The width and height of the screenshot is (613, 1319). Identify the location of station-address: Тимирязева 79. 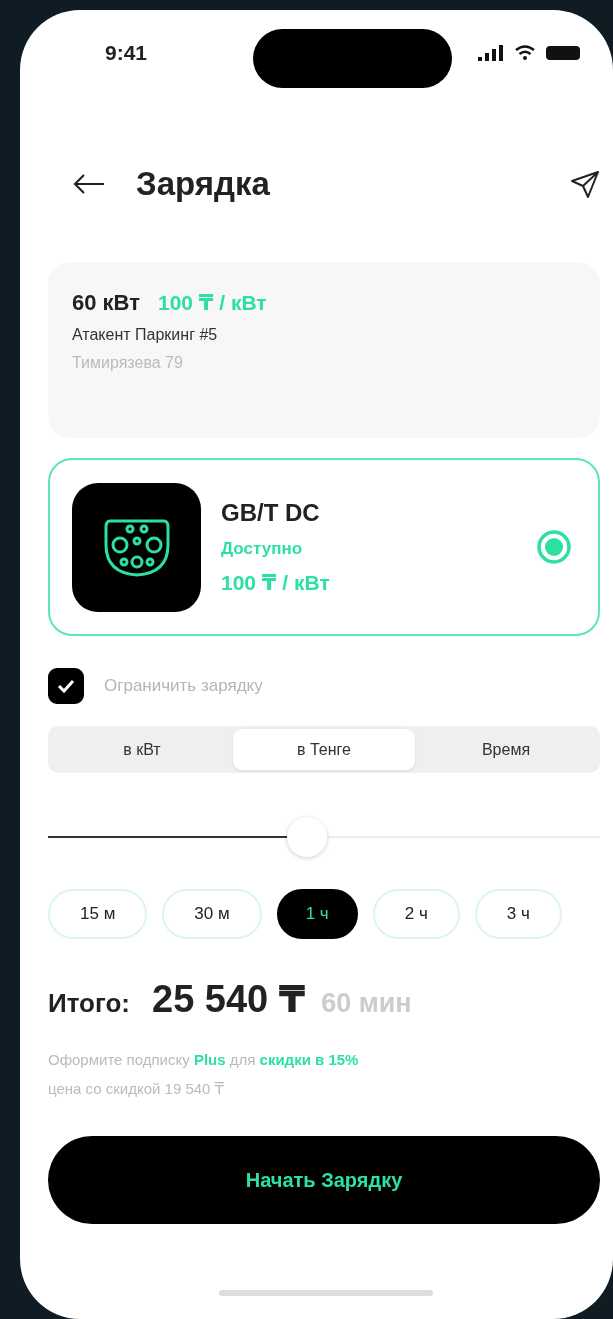
(128, 363).